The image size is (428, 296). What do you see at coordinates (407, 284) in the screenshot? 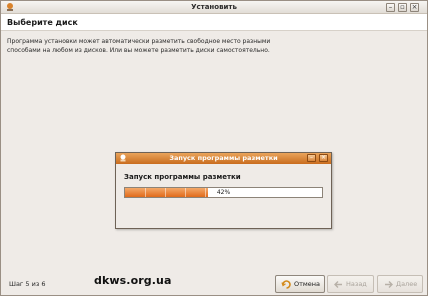
I see `forward-label: Далее` at bounding box center [407, 284].